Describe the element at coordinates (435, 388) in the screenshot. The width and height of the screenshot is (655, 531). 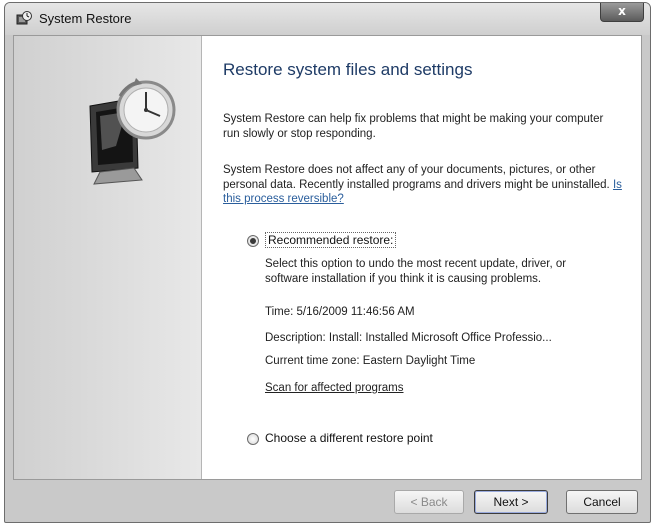
I see `scan-affected-programs-link: Scan for affected programs` at that location.